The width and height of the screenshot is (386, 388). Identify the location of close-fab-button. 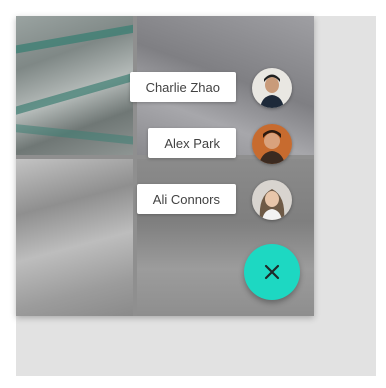
(272, 272).